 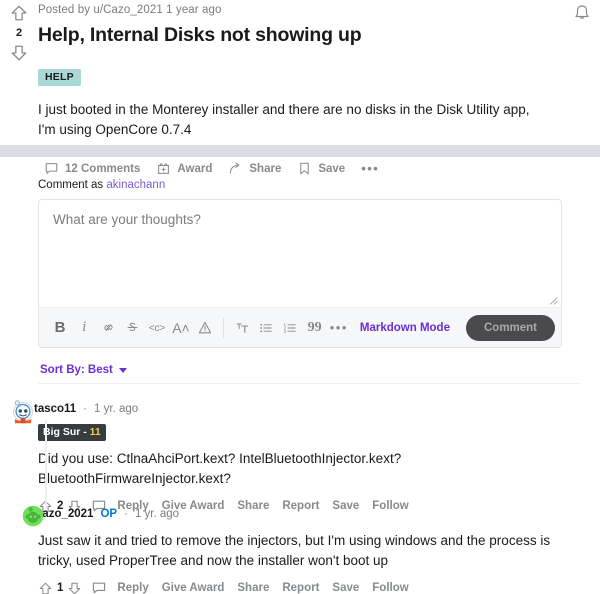 What do you see at coordinates (55, 409) in the screenshot?
I see `comment-author: tasco11` at bounding box center [55, 409].